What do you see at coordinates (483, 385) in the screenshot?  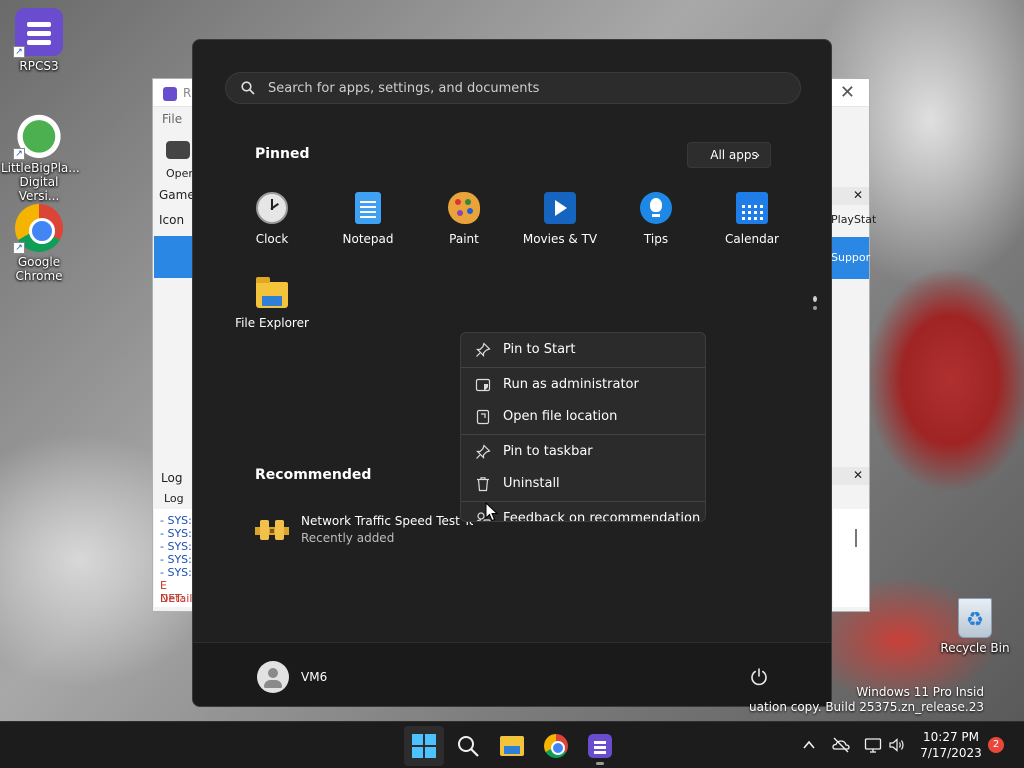 I see `admin-shield-icon` at bounding box center [483, 385].